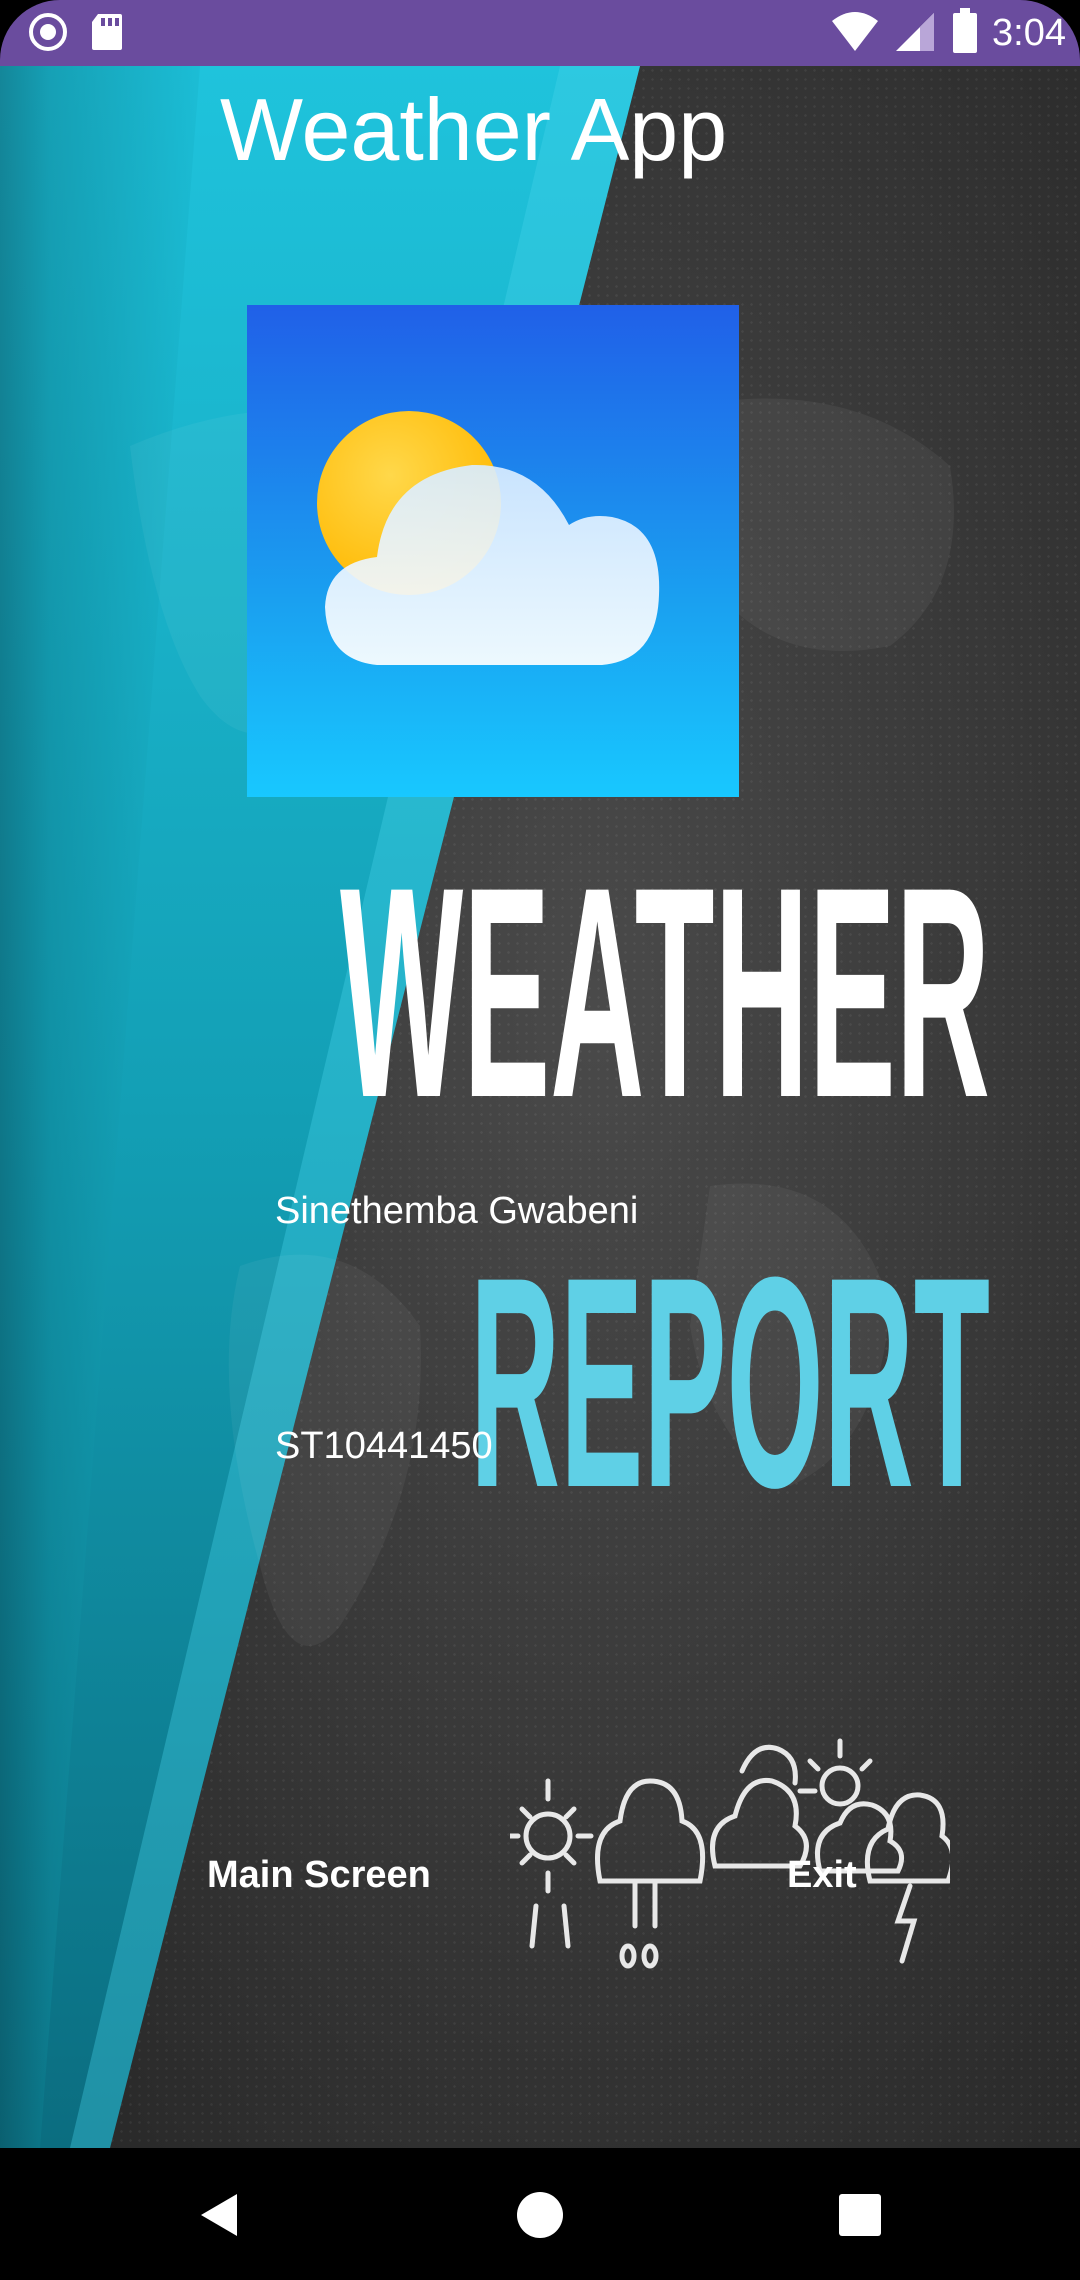 This screenshot has width=1080, height=2280. I want to click on student-id: ST10441450, so click(384, 1446).